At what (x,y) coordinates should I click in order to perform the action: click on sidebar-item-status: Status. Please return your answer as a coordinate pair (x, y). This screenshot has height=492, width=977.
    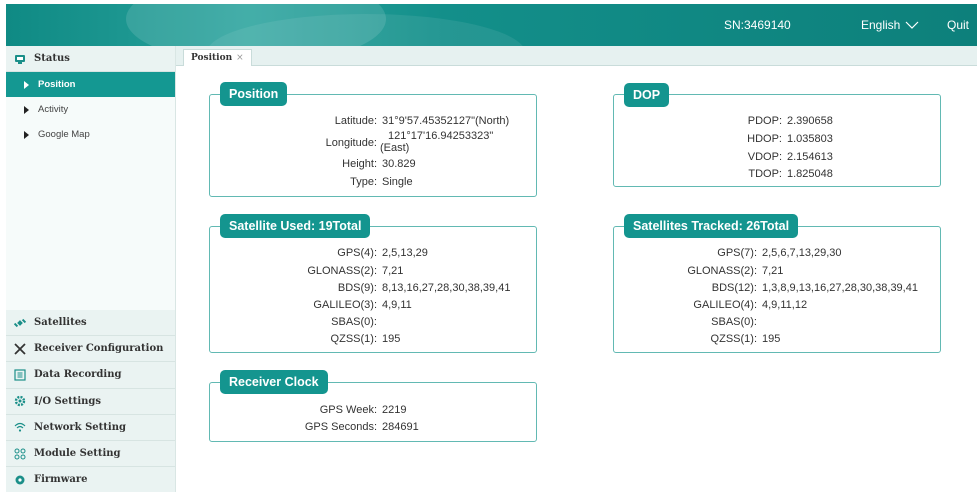
    Looking at the image, I should click on (90, 59).